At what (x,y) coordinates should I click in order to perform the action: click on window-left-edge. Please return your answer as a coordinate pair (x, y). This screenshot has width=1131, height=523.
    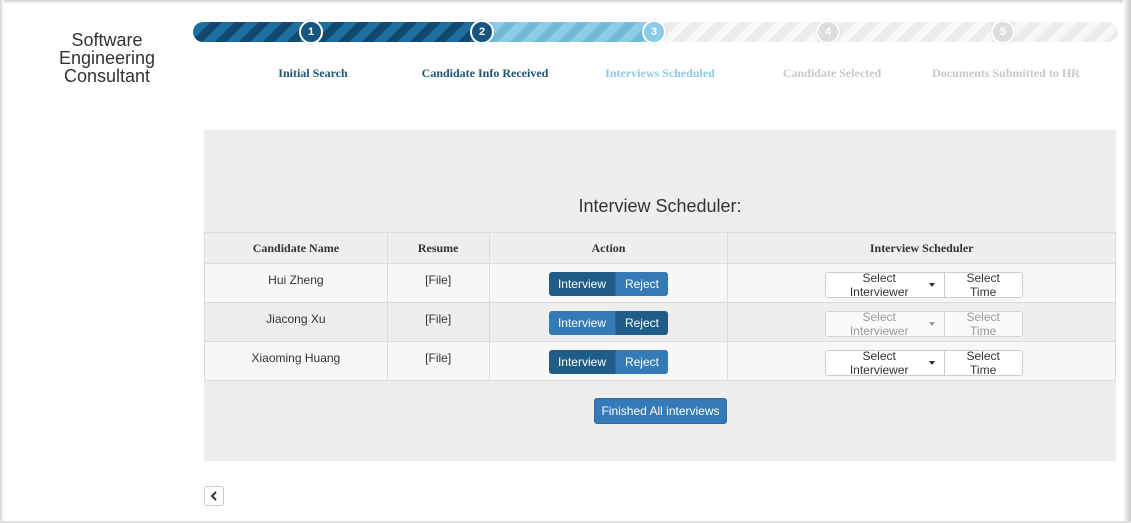
    Looking at the image, I should click on (2, 261).